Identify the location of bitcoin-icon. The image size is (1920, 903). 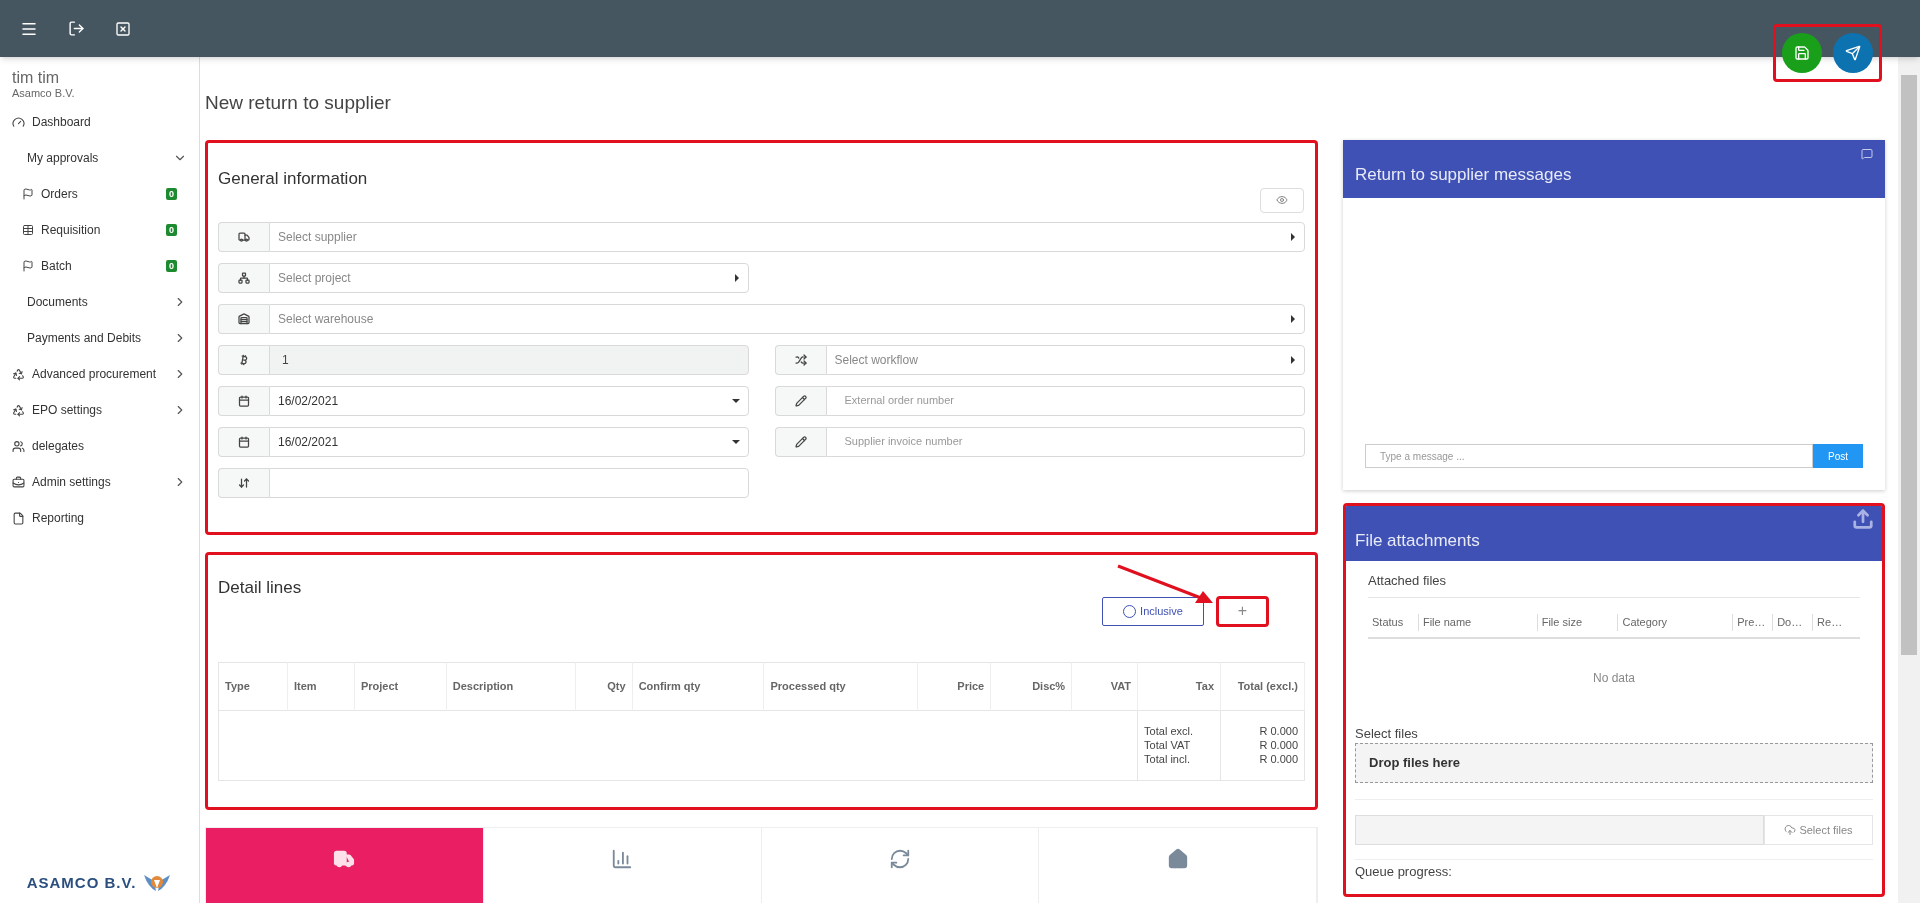
(244, 359).